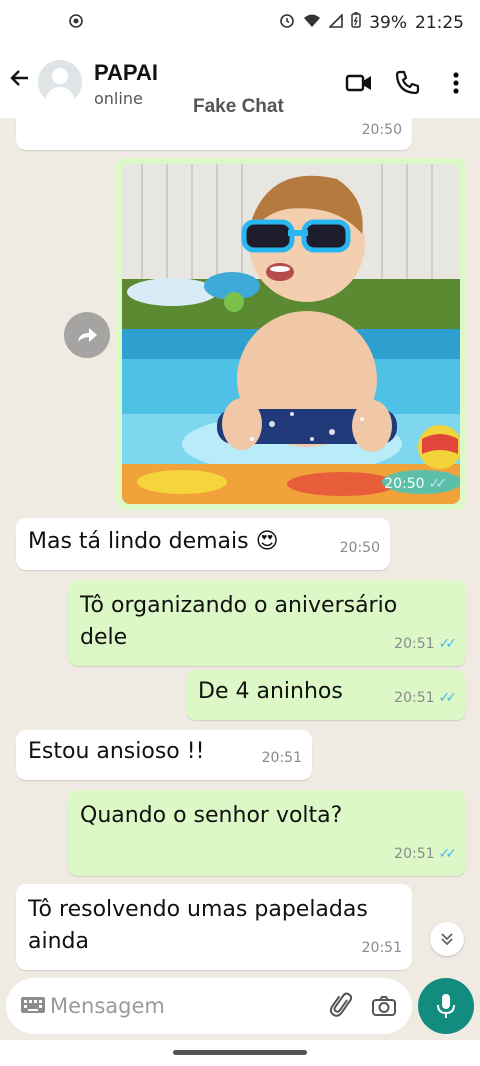  I want to click on forward-button, so click(87, 335).